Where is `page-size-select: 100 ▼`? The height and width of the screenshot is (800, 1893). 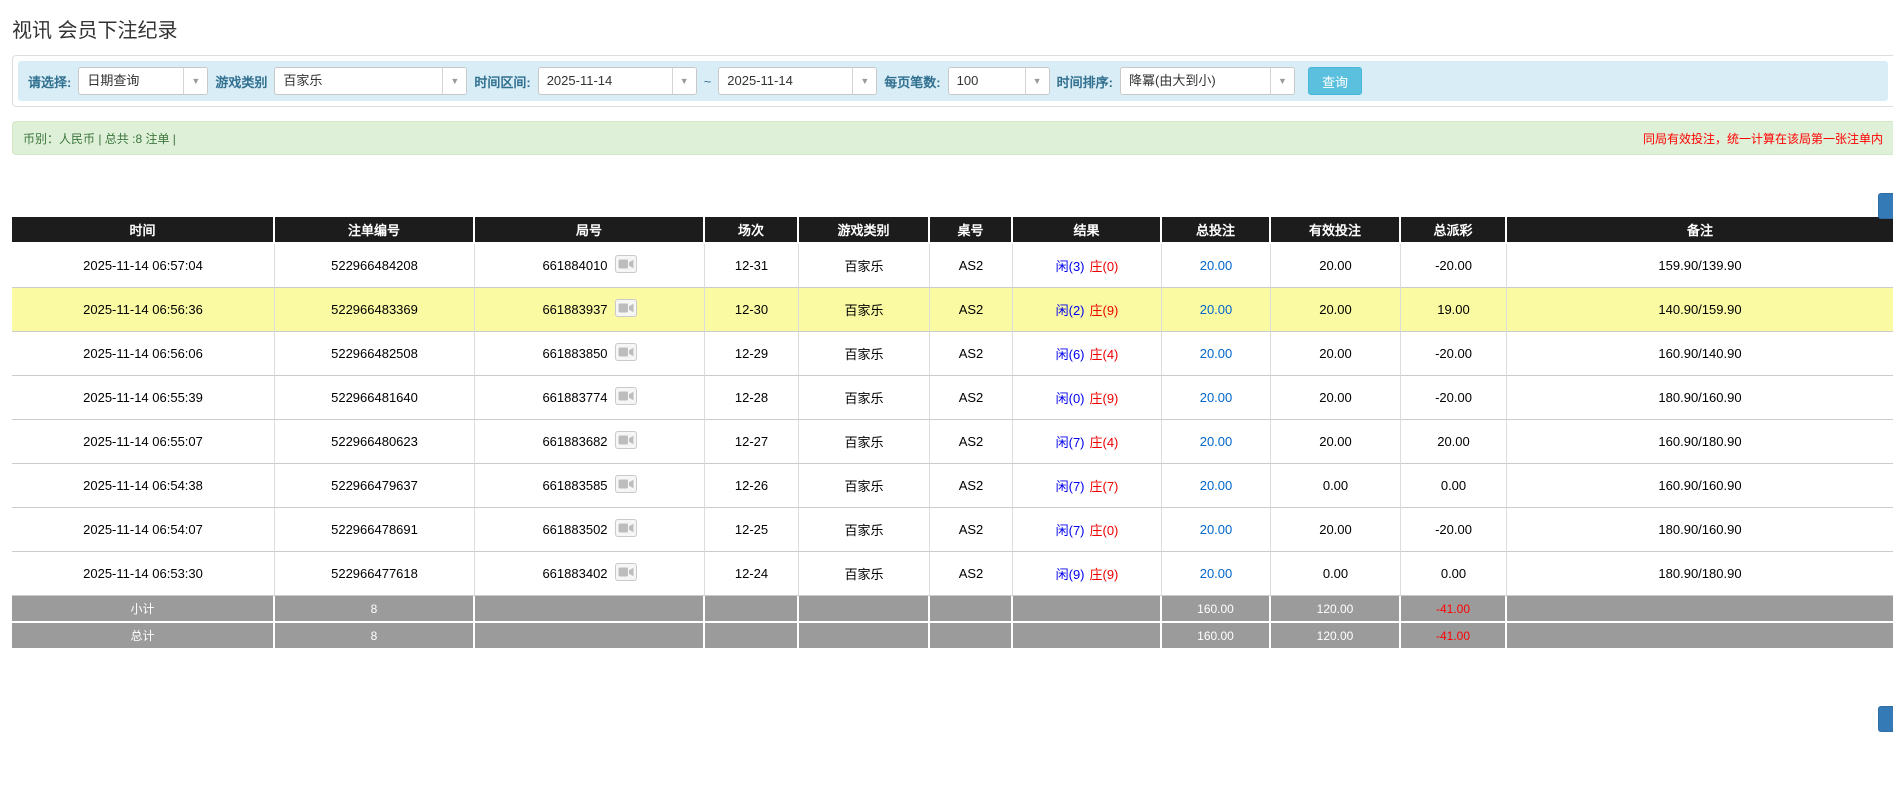 page-size-select: 100 ▼ is located at coordinates (998, 81).